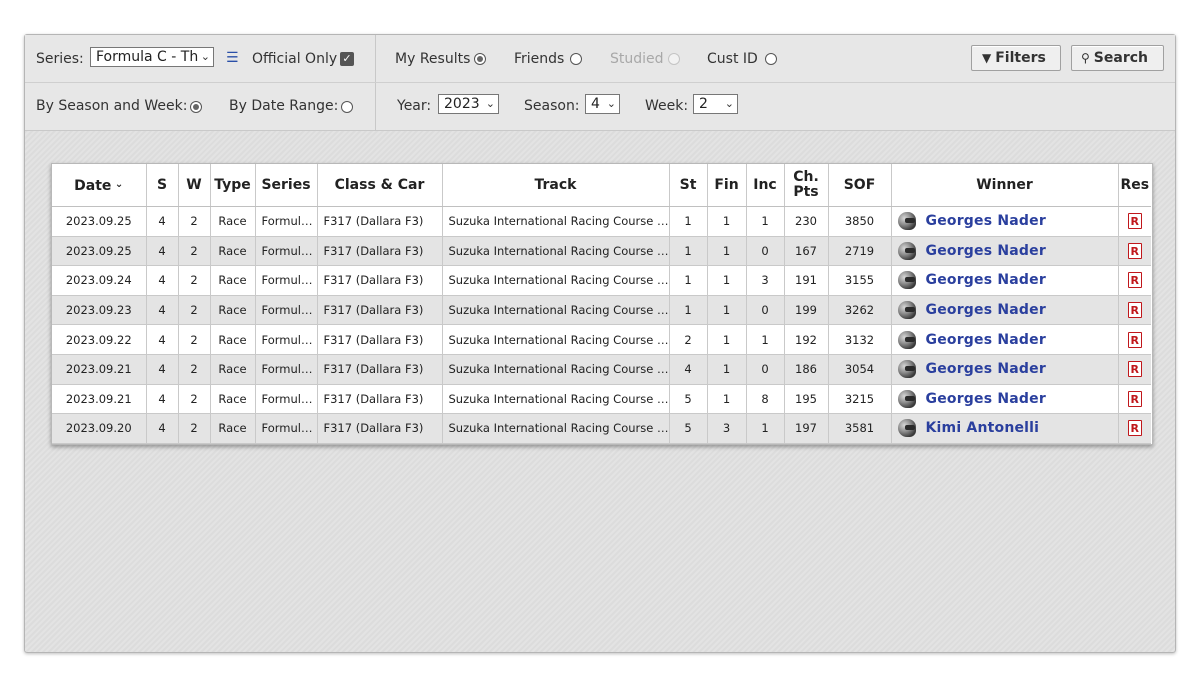  What do you see at coordinates (99, 339) in the screenshot?
I see `cell-date: 2023.09.22` at bounding box center [99, 339].